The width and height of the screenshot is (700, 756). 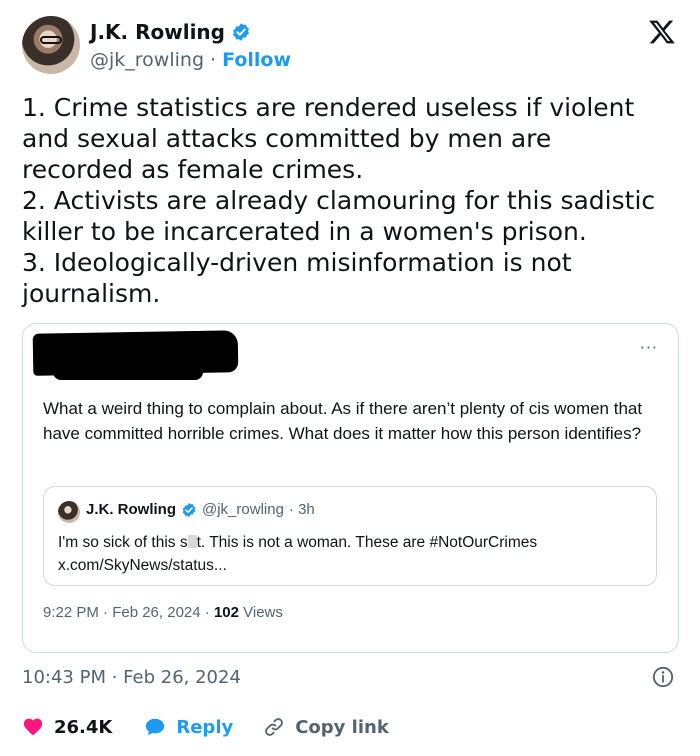 I want to click on tweet-timestamp: 10:43 PM · Feb 26, 2024, so click(x=131, y=677).